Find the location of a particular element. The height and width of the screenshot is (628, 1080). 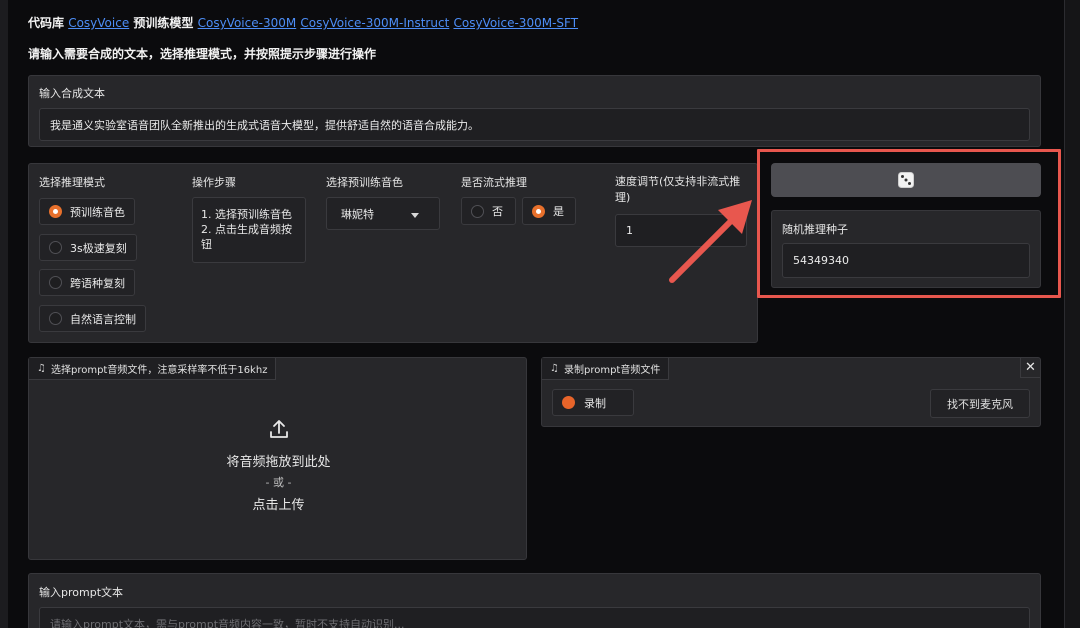

speed-value: 1 is located at coordinates (629, 230).